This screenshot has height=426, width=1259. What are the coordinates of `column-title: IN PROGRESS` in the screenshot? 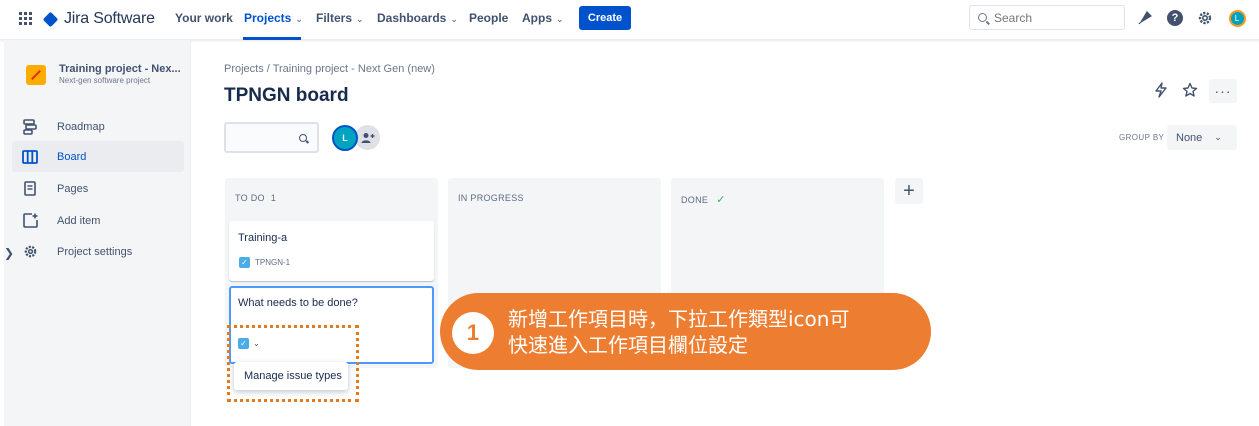 It's located at (491, 198).